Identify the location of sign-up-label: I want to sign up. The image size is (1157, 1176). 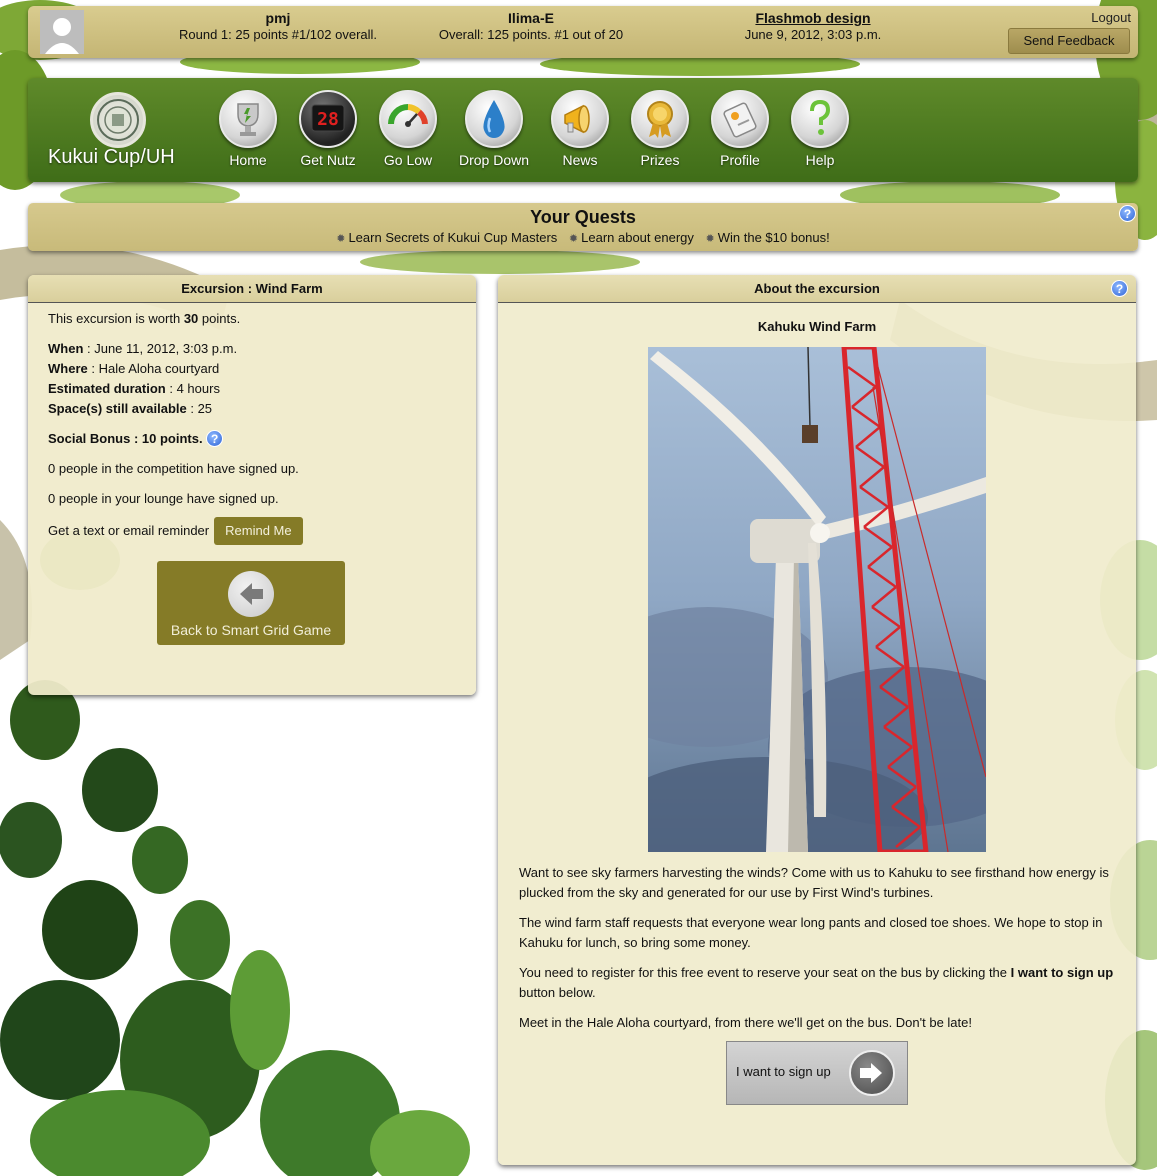
(783, 1071).